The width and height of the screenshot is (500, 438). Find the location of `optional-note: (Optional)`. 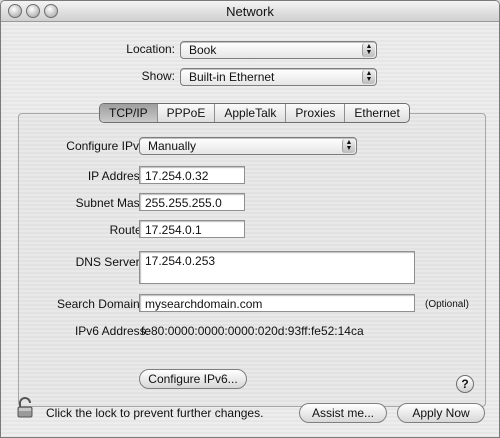

optional-note: (Optional) is located at coordinates (447, 304).